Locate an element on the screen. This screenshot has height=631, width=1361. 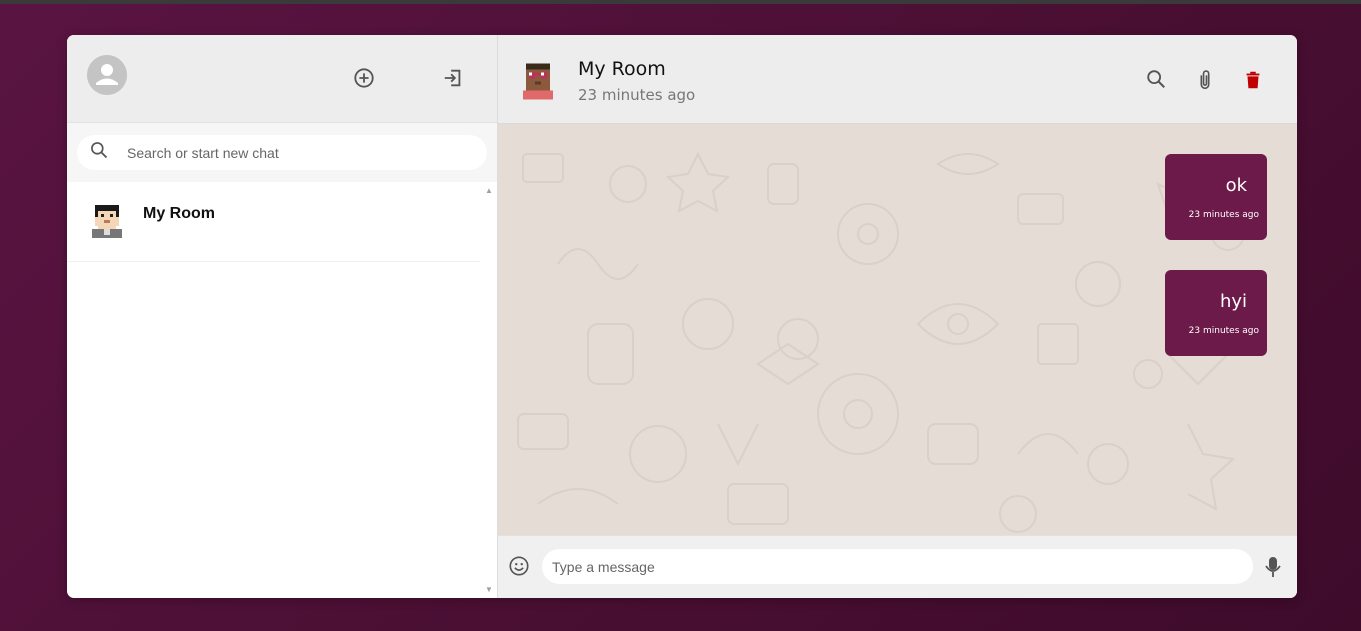
message-text: ok is located at coordinates (1236, 185).